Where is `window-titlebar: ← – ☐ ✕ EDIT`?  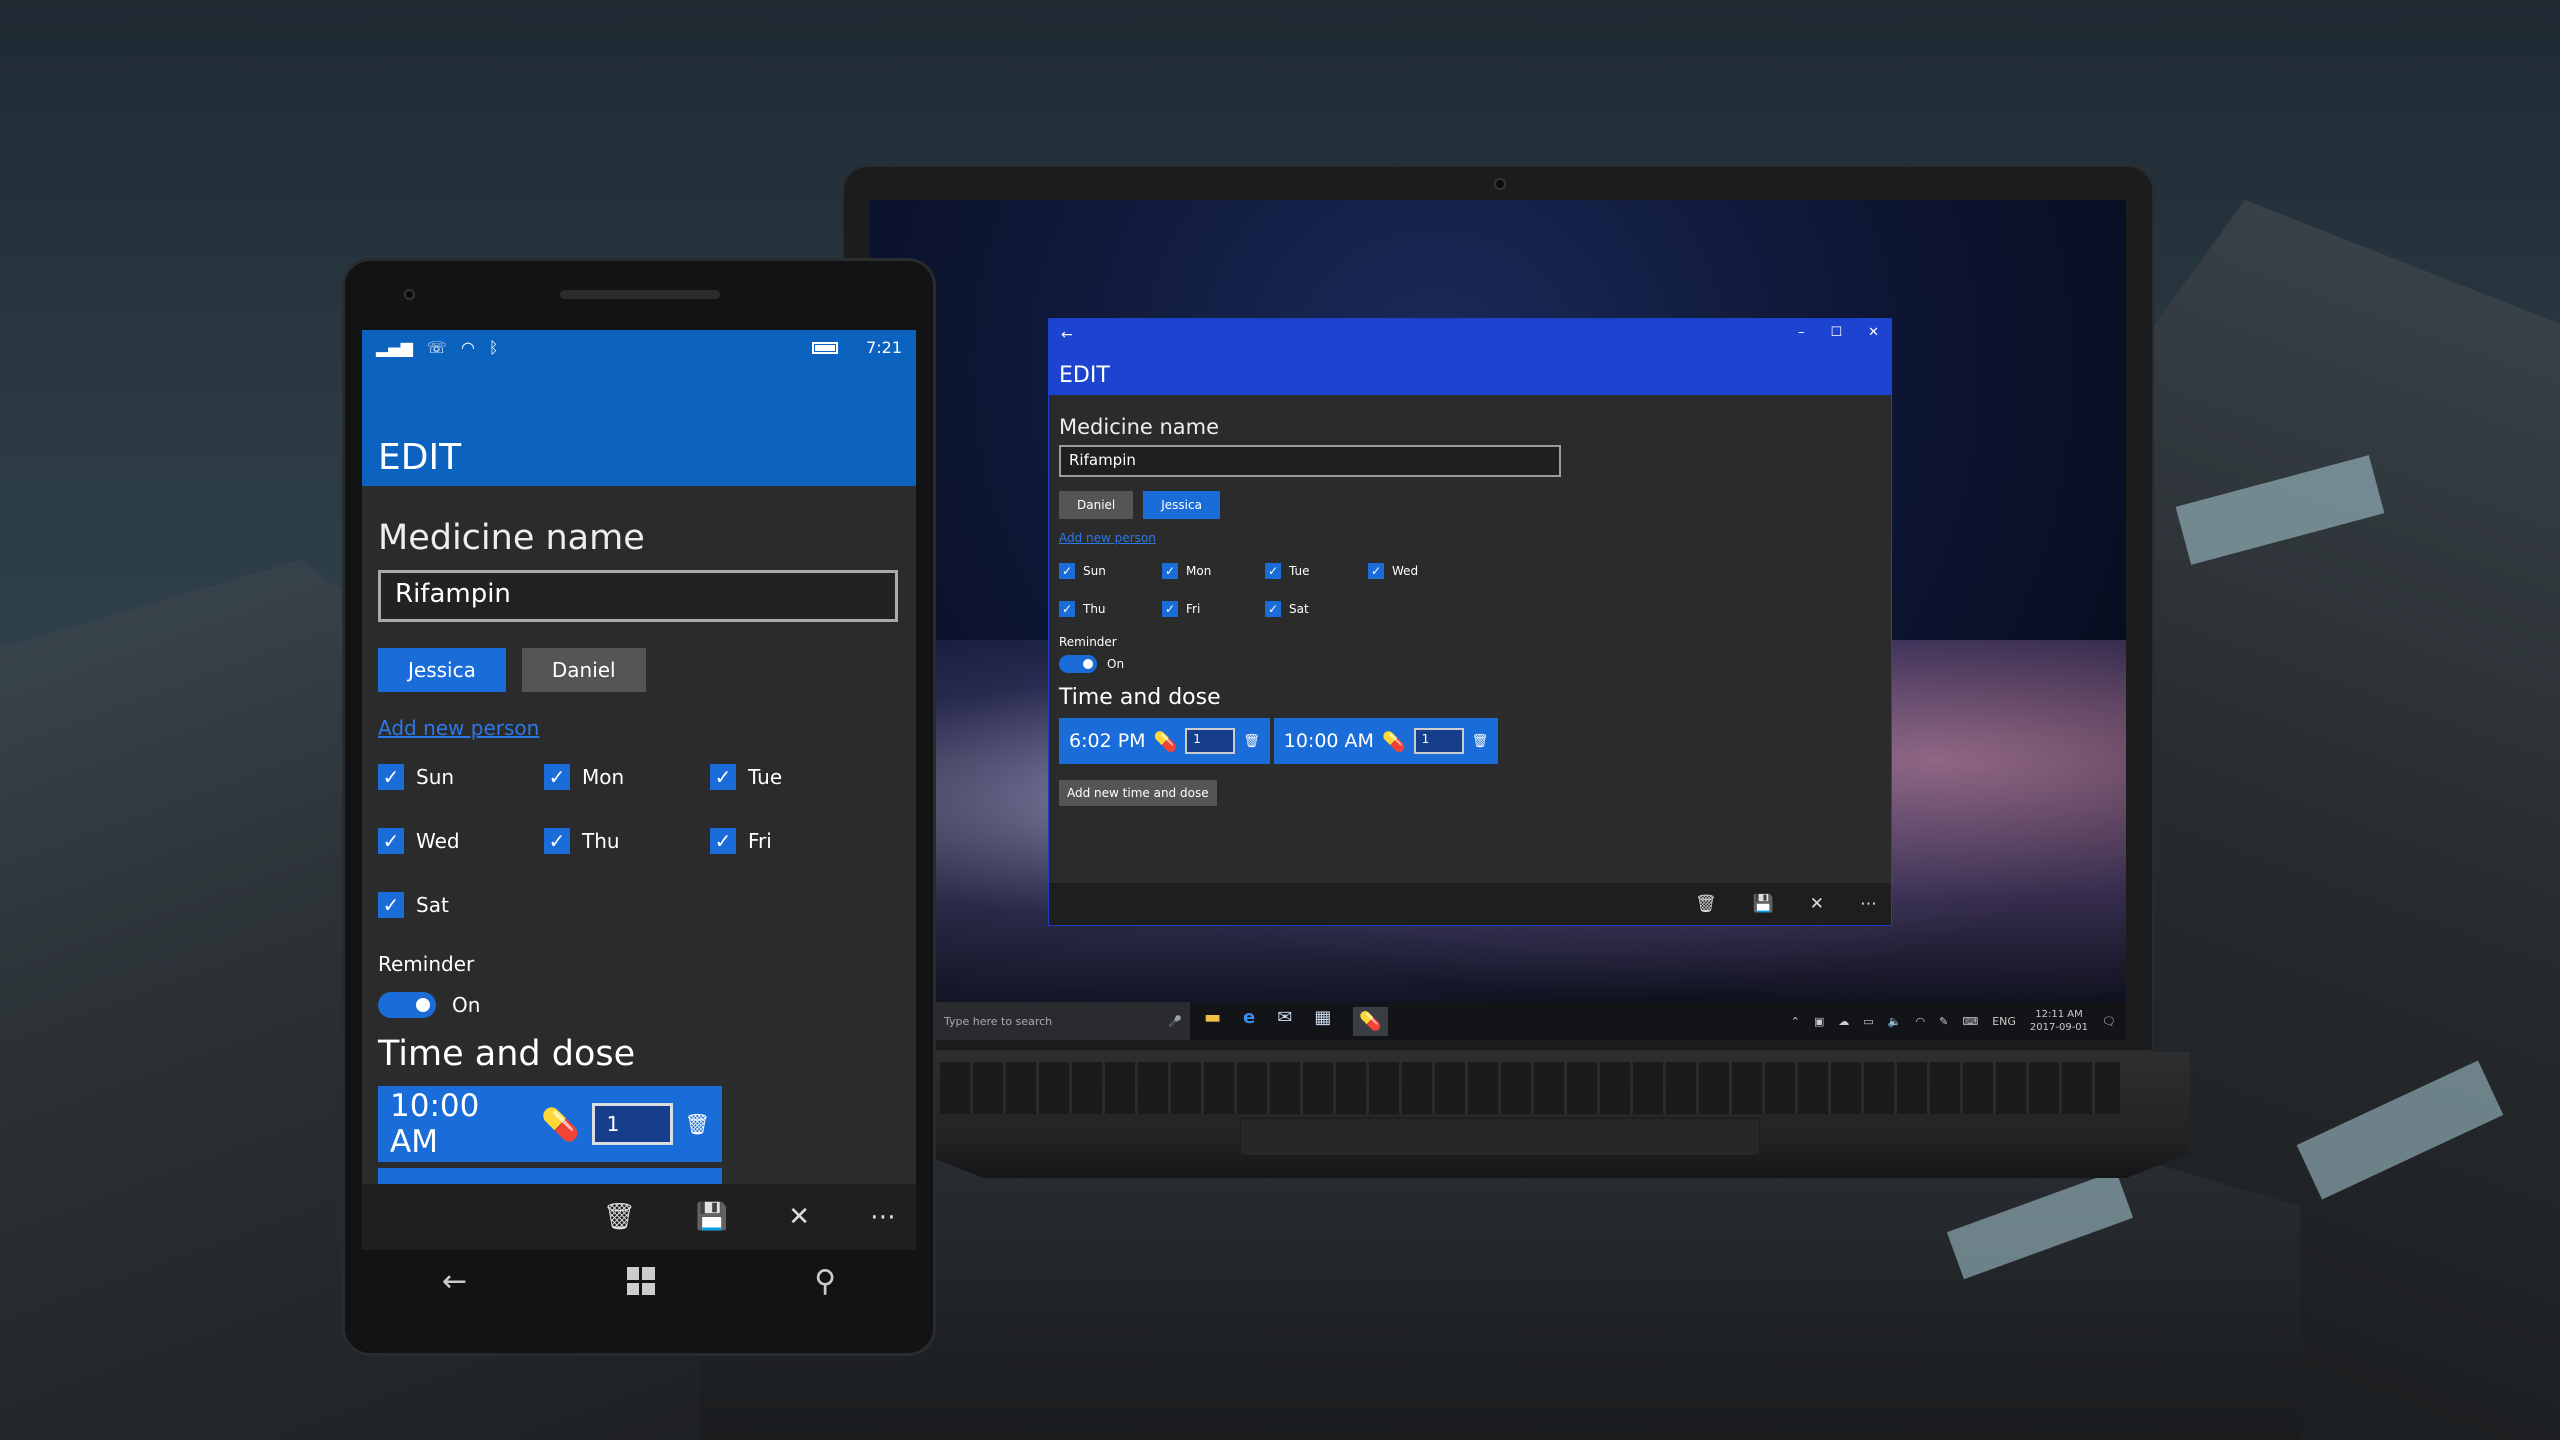
window-titlebar: ← – ☐ ✕ EDIT is located at coordinates (1470, 357).